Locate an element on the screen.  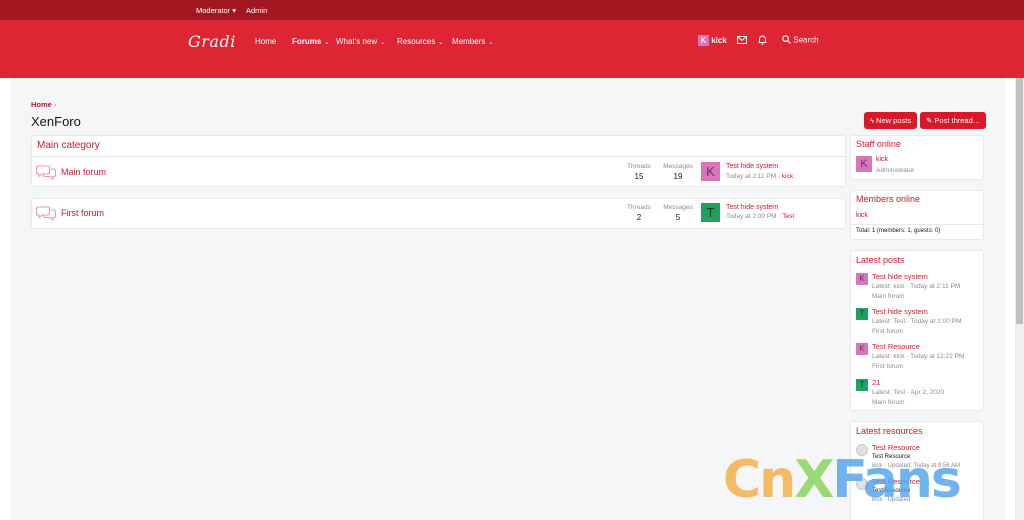
site-logo: Gradi is located at coordinates (212, 41).